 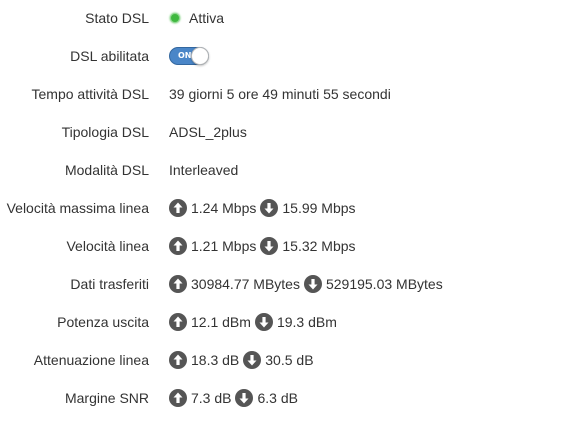 What do you see at coordinates (384, 284) in the screenshot?
I see `downstream-value: 529195.03 MBytes` at bounding box center [384, 284].